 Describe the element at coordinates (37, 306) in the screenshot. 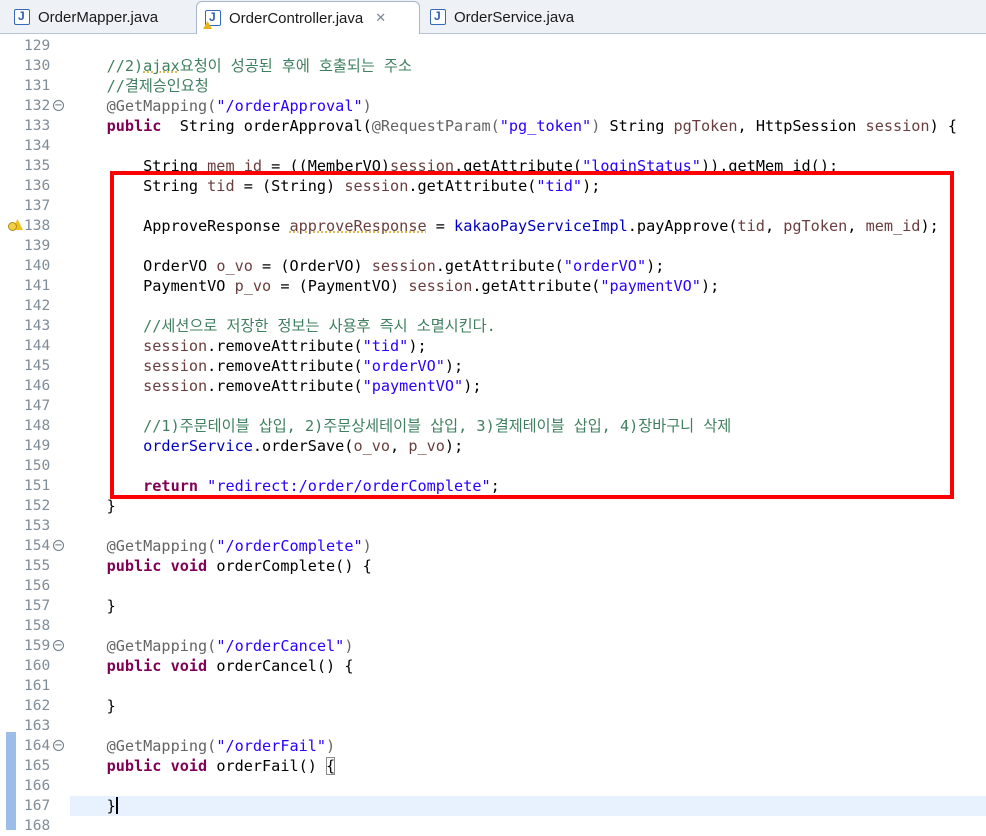

I see `line-number: 142` at that location.